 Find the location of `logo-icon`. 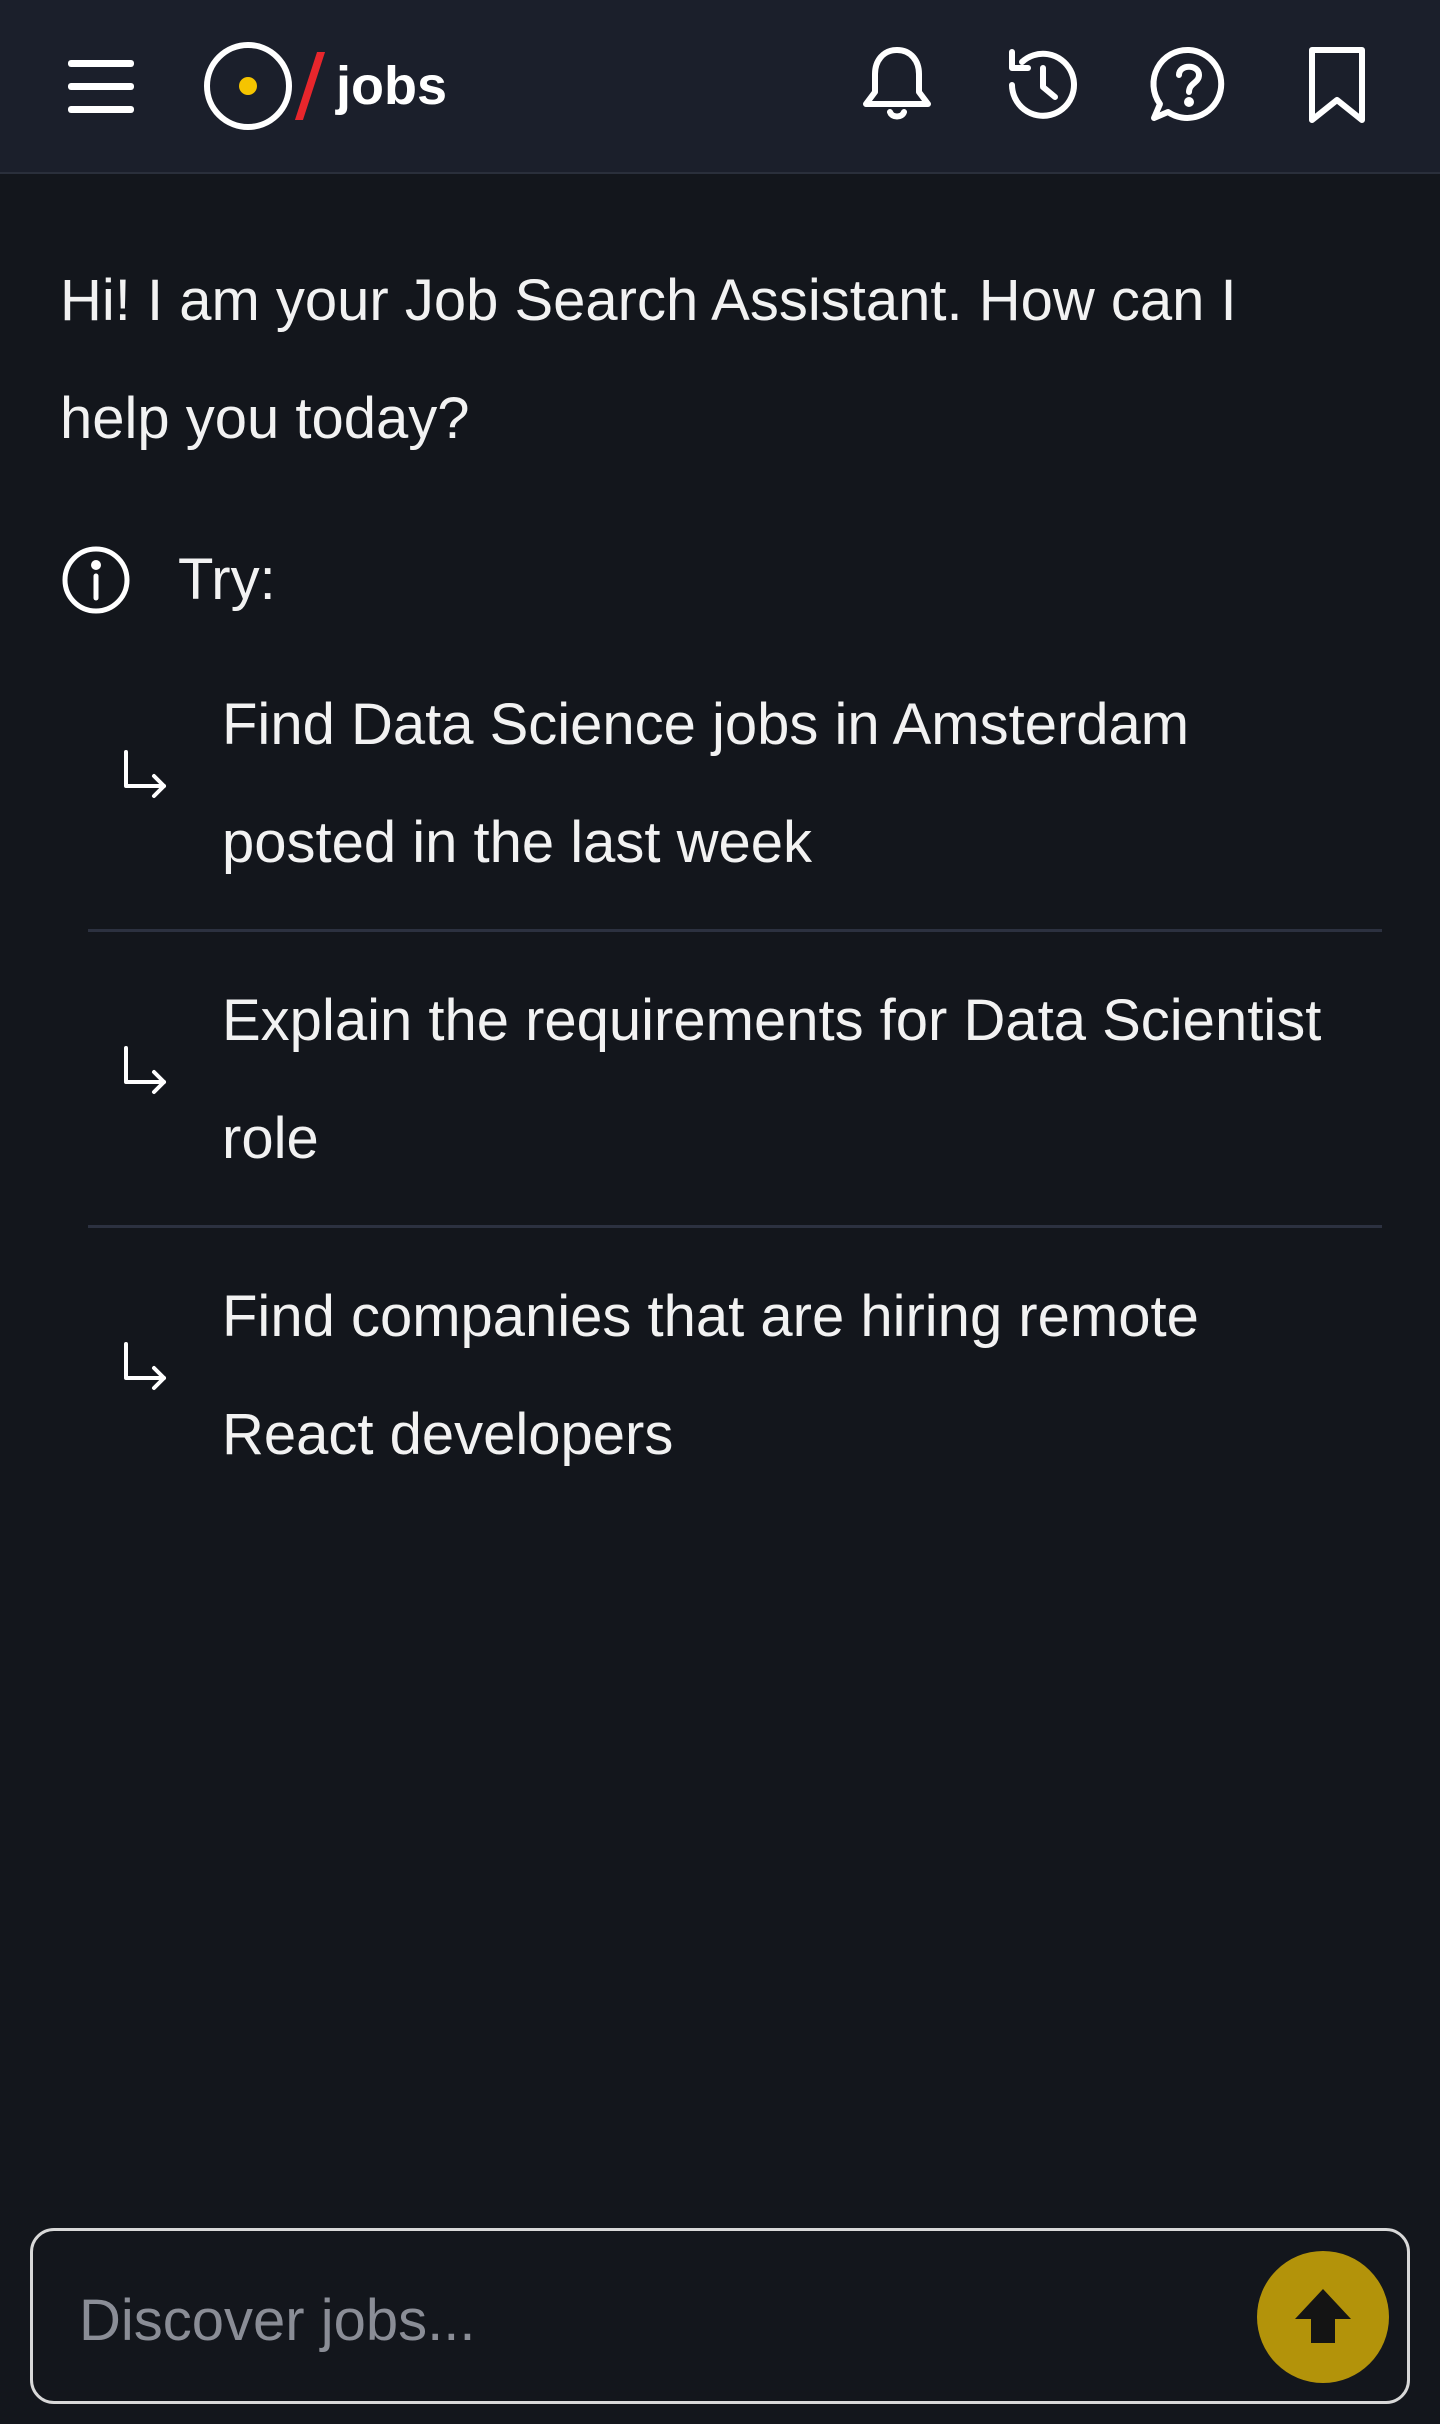

logo-icon is located at coordinates (248, 86).